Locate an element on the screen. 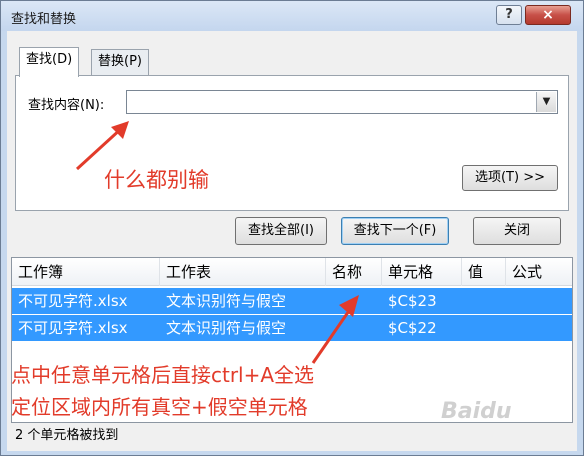 Image resolution: width=584 pixels, height=456 pixels. annotation-select-note-line2: 定位区域内所有真空+假空单元格 is located at coordinates (159, 407).